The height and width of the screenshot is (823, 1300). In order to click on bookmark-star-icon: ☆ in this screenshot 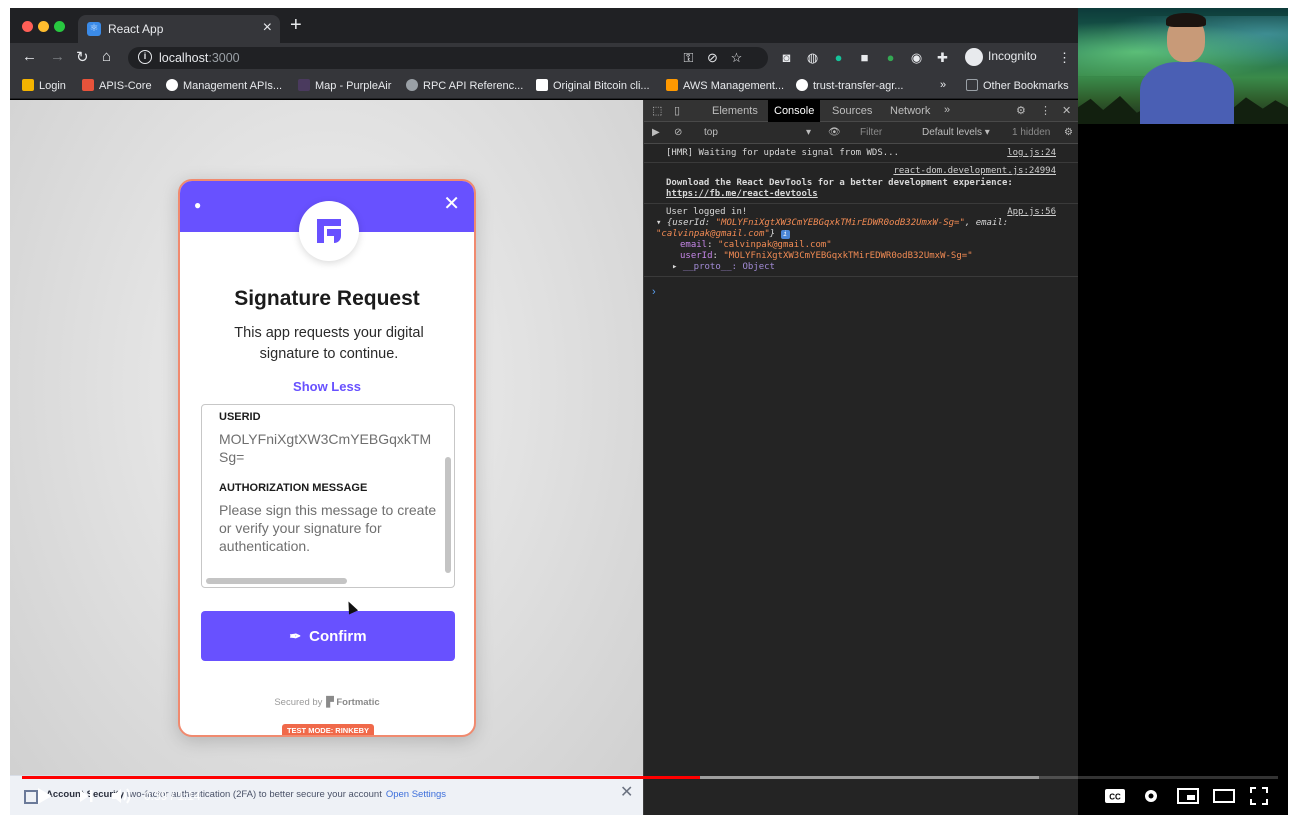, I will do `click(736, 57)`.